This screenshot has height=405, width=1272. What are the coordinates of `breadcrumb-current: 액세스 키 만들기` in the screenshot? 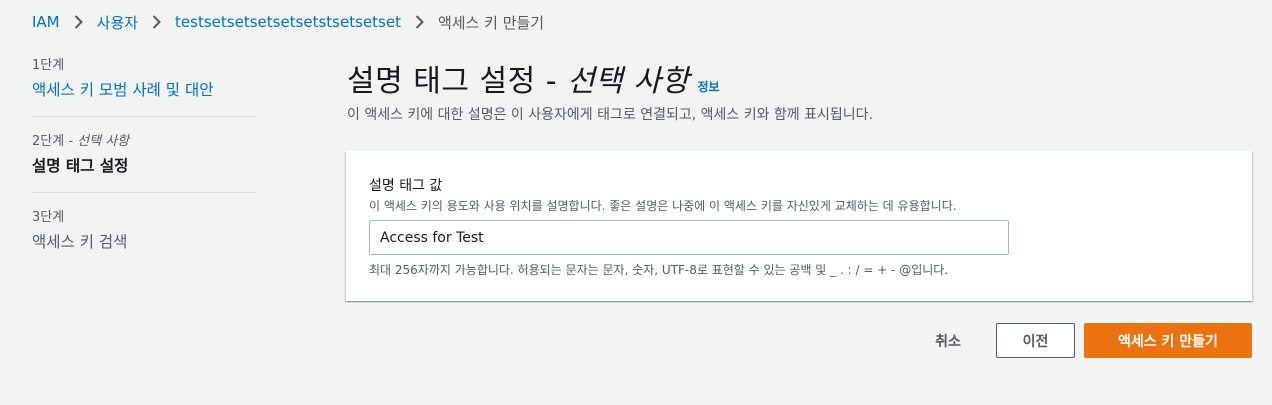 It's located at (491, 22).